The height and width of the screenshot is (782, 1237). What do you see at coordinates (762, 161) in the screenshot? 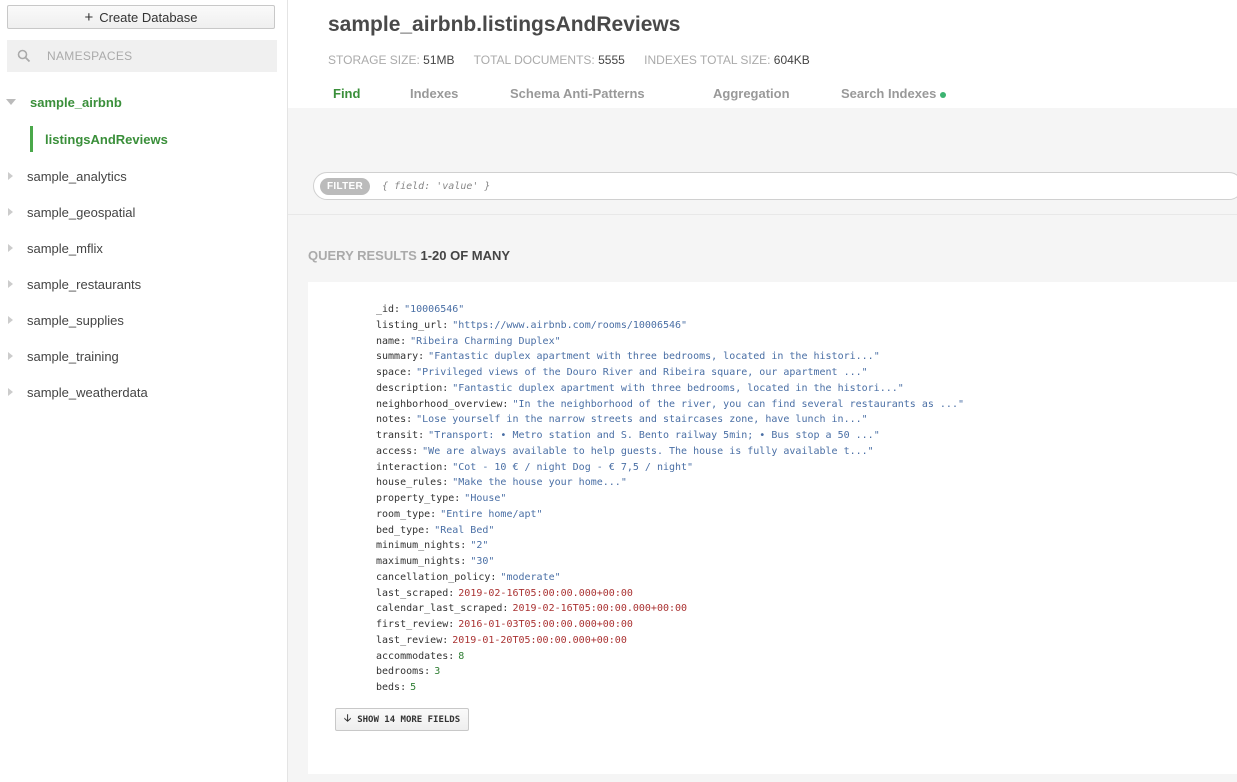
I see `query-toolbar: FILTER` at bounding box center [762, 161].